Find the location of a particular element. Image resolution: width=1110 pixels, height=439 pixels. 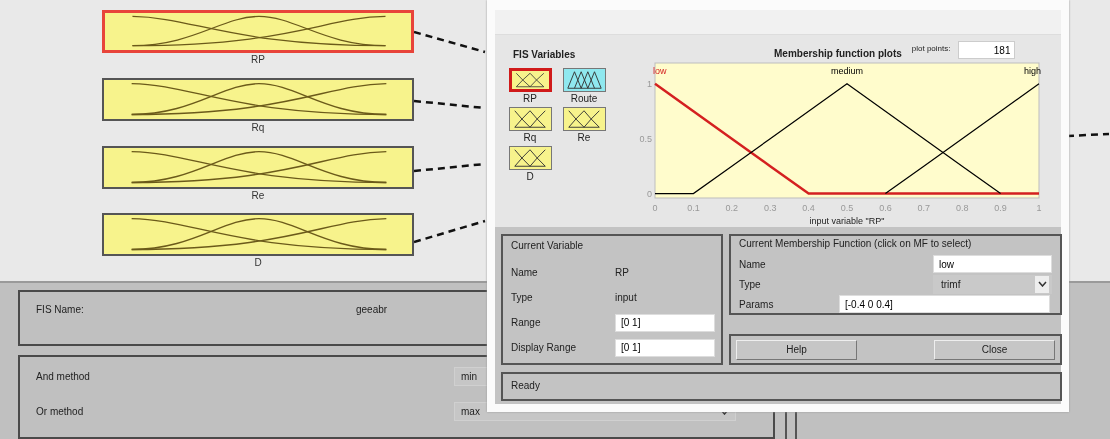

field-label: Display Range is located at coordinates (544, 347).